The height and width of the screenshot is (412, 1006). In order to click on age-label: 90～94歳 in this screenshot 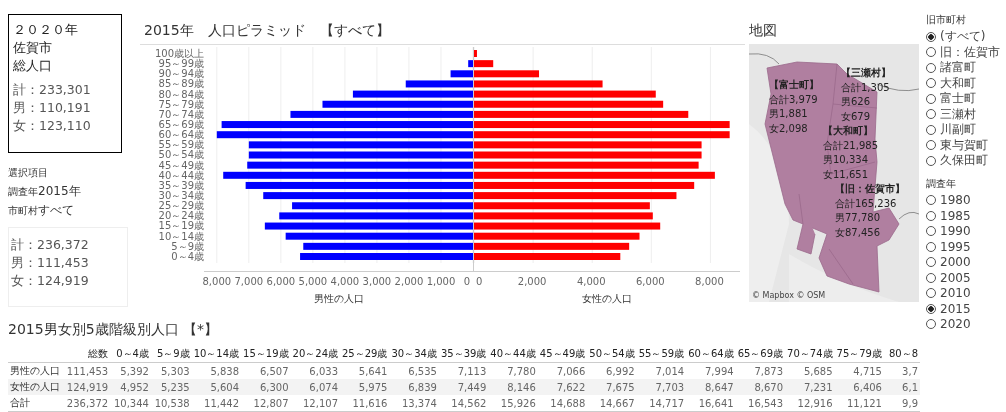, I will do `click(180, 74)`.